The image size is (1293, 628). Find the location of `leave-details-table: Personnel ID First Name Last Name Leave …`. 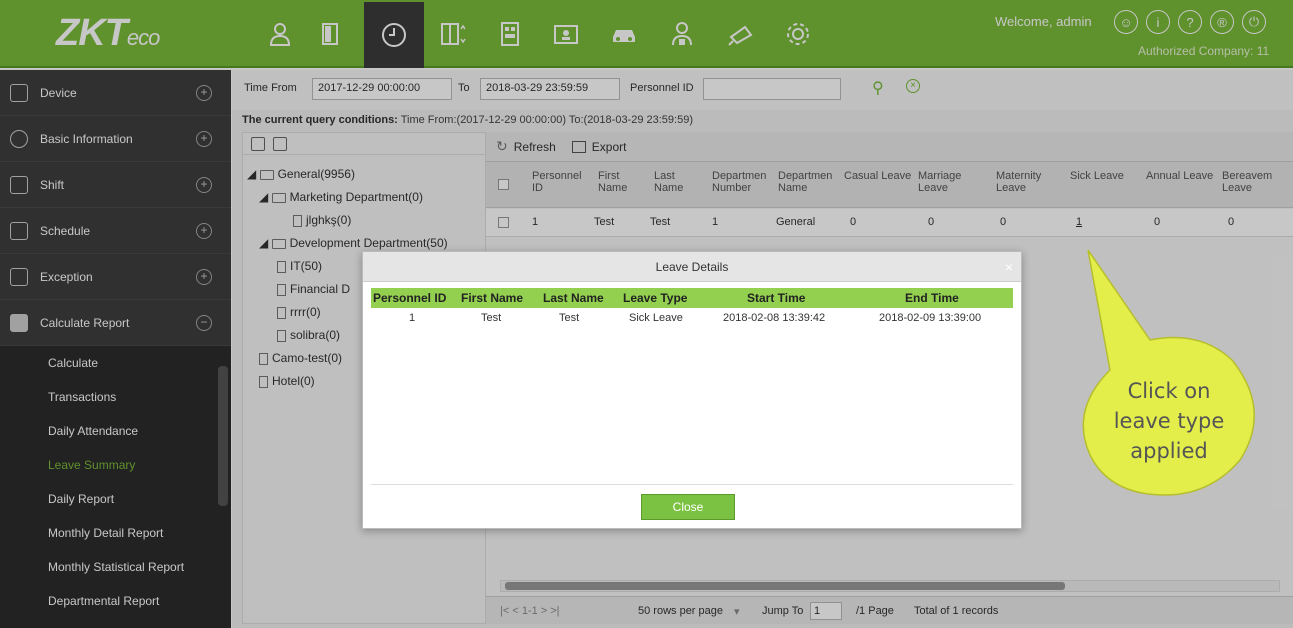

leave-details-table: Personnel ID First Name Last Name Leave … is located at coordinates (692, 308).